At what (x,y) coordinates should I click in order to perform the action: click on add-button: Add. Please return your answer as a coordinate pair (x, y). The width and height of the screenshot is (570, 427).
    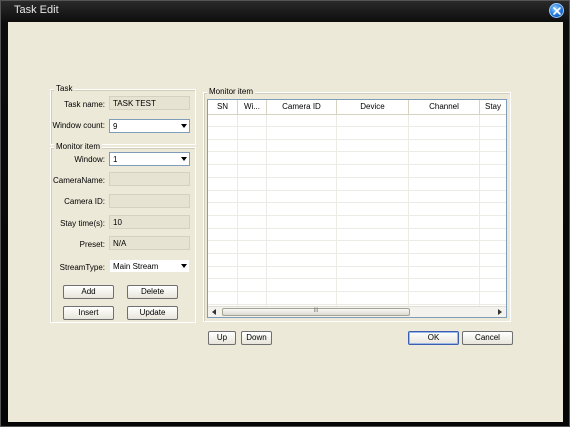
    Looking at the image, I should click on (88, 292).